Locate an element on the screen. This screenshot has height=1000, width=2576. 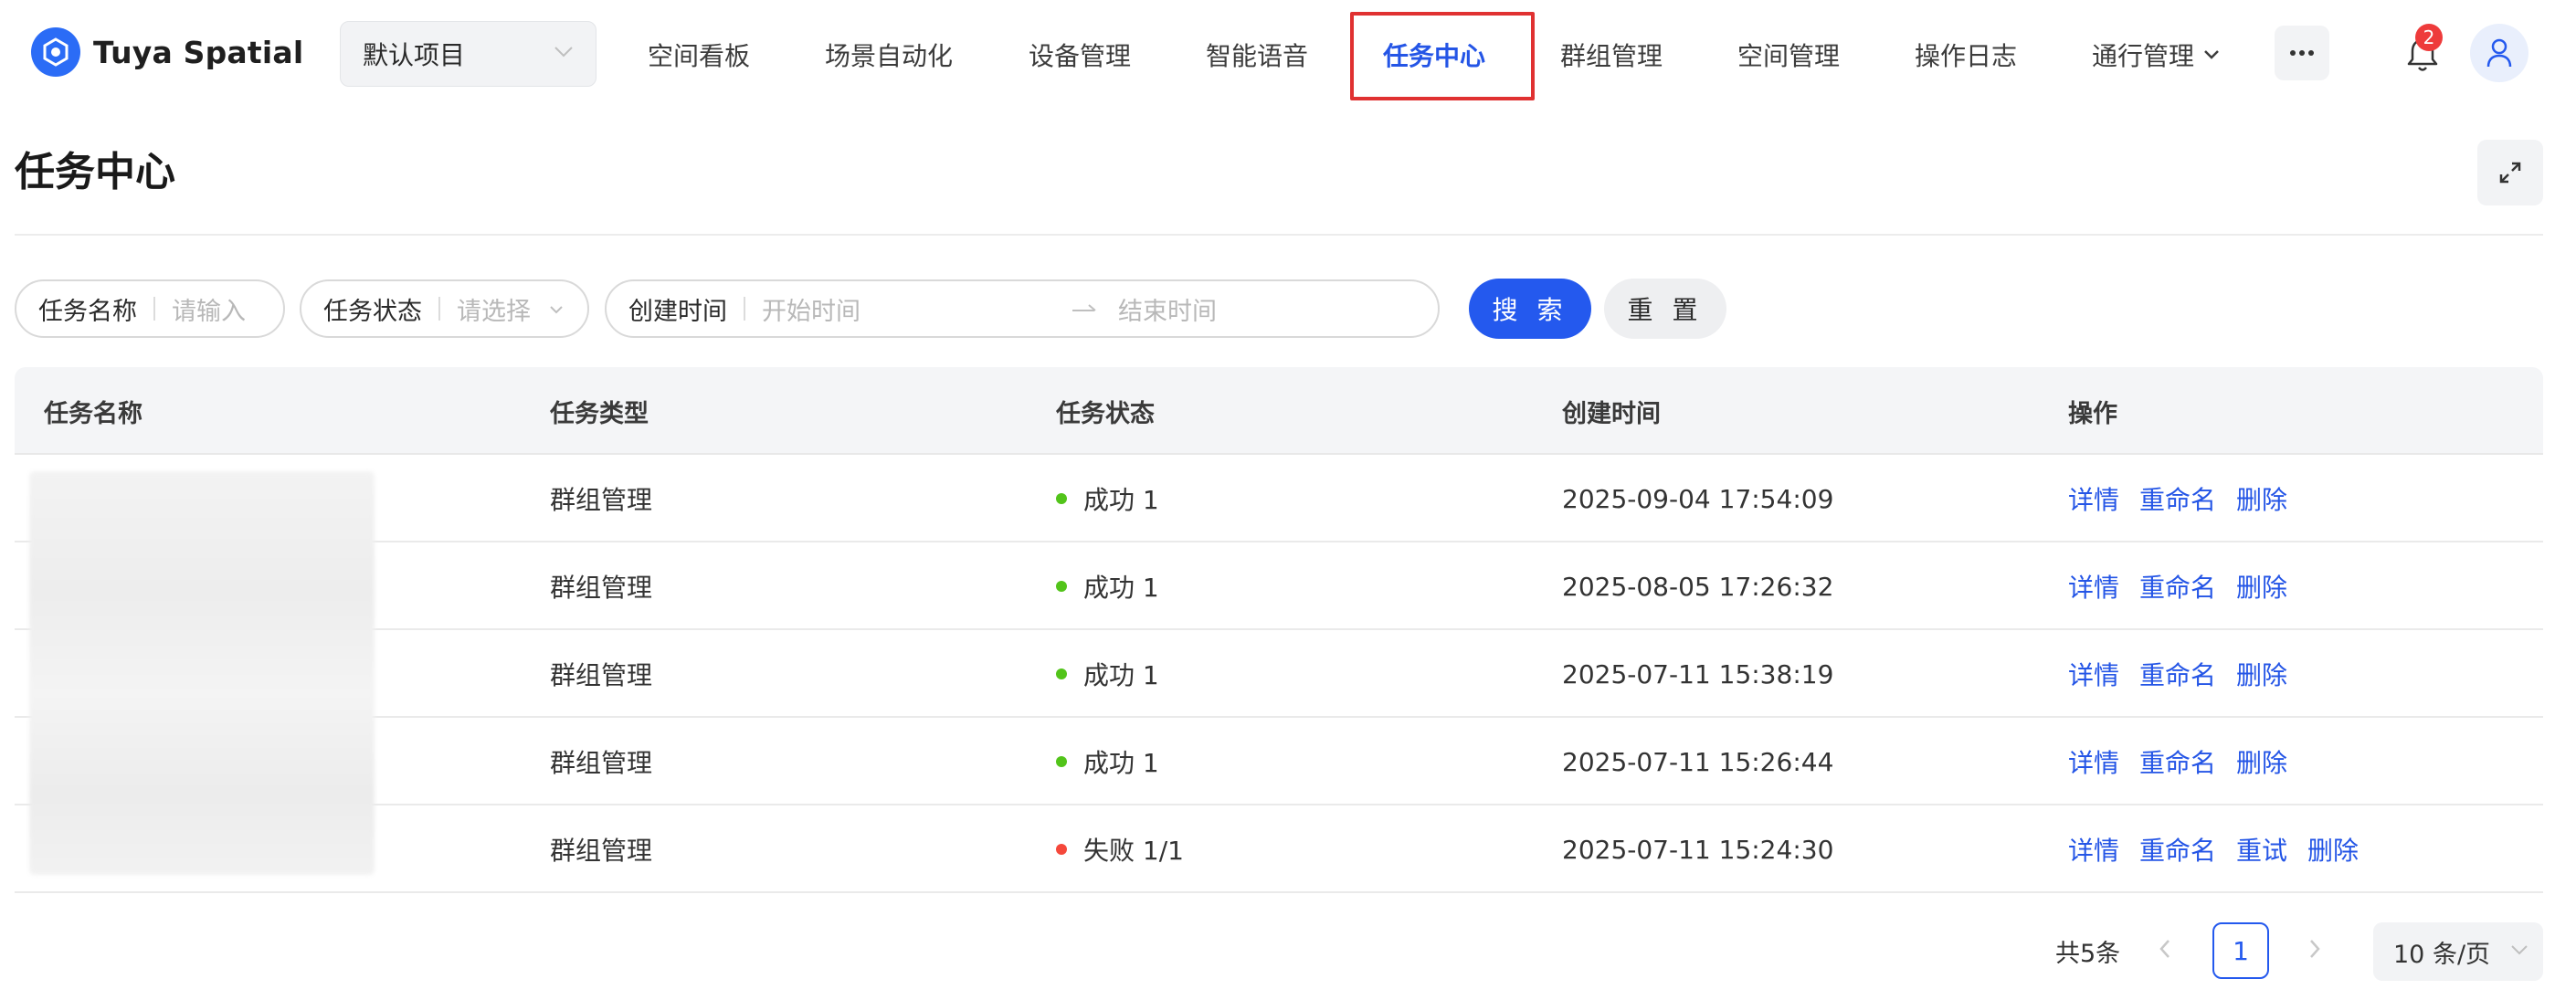
filter-label: 任务状态 is located at coordinates (372, 311).